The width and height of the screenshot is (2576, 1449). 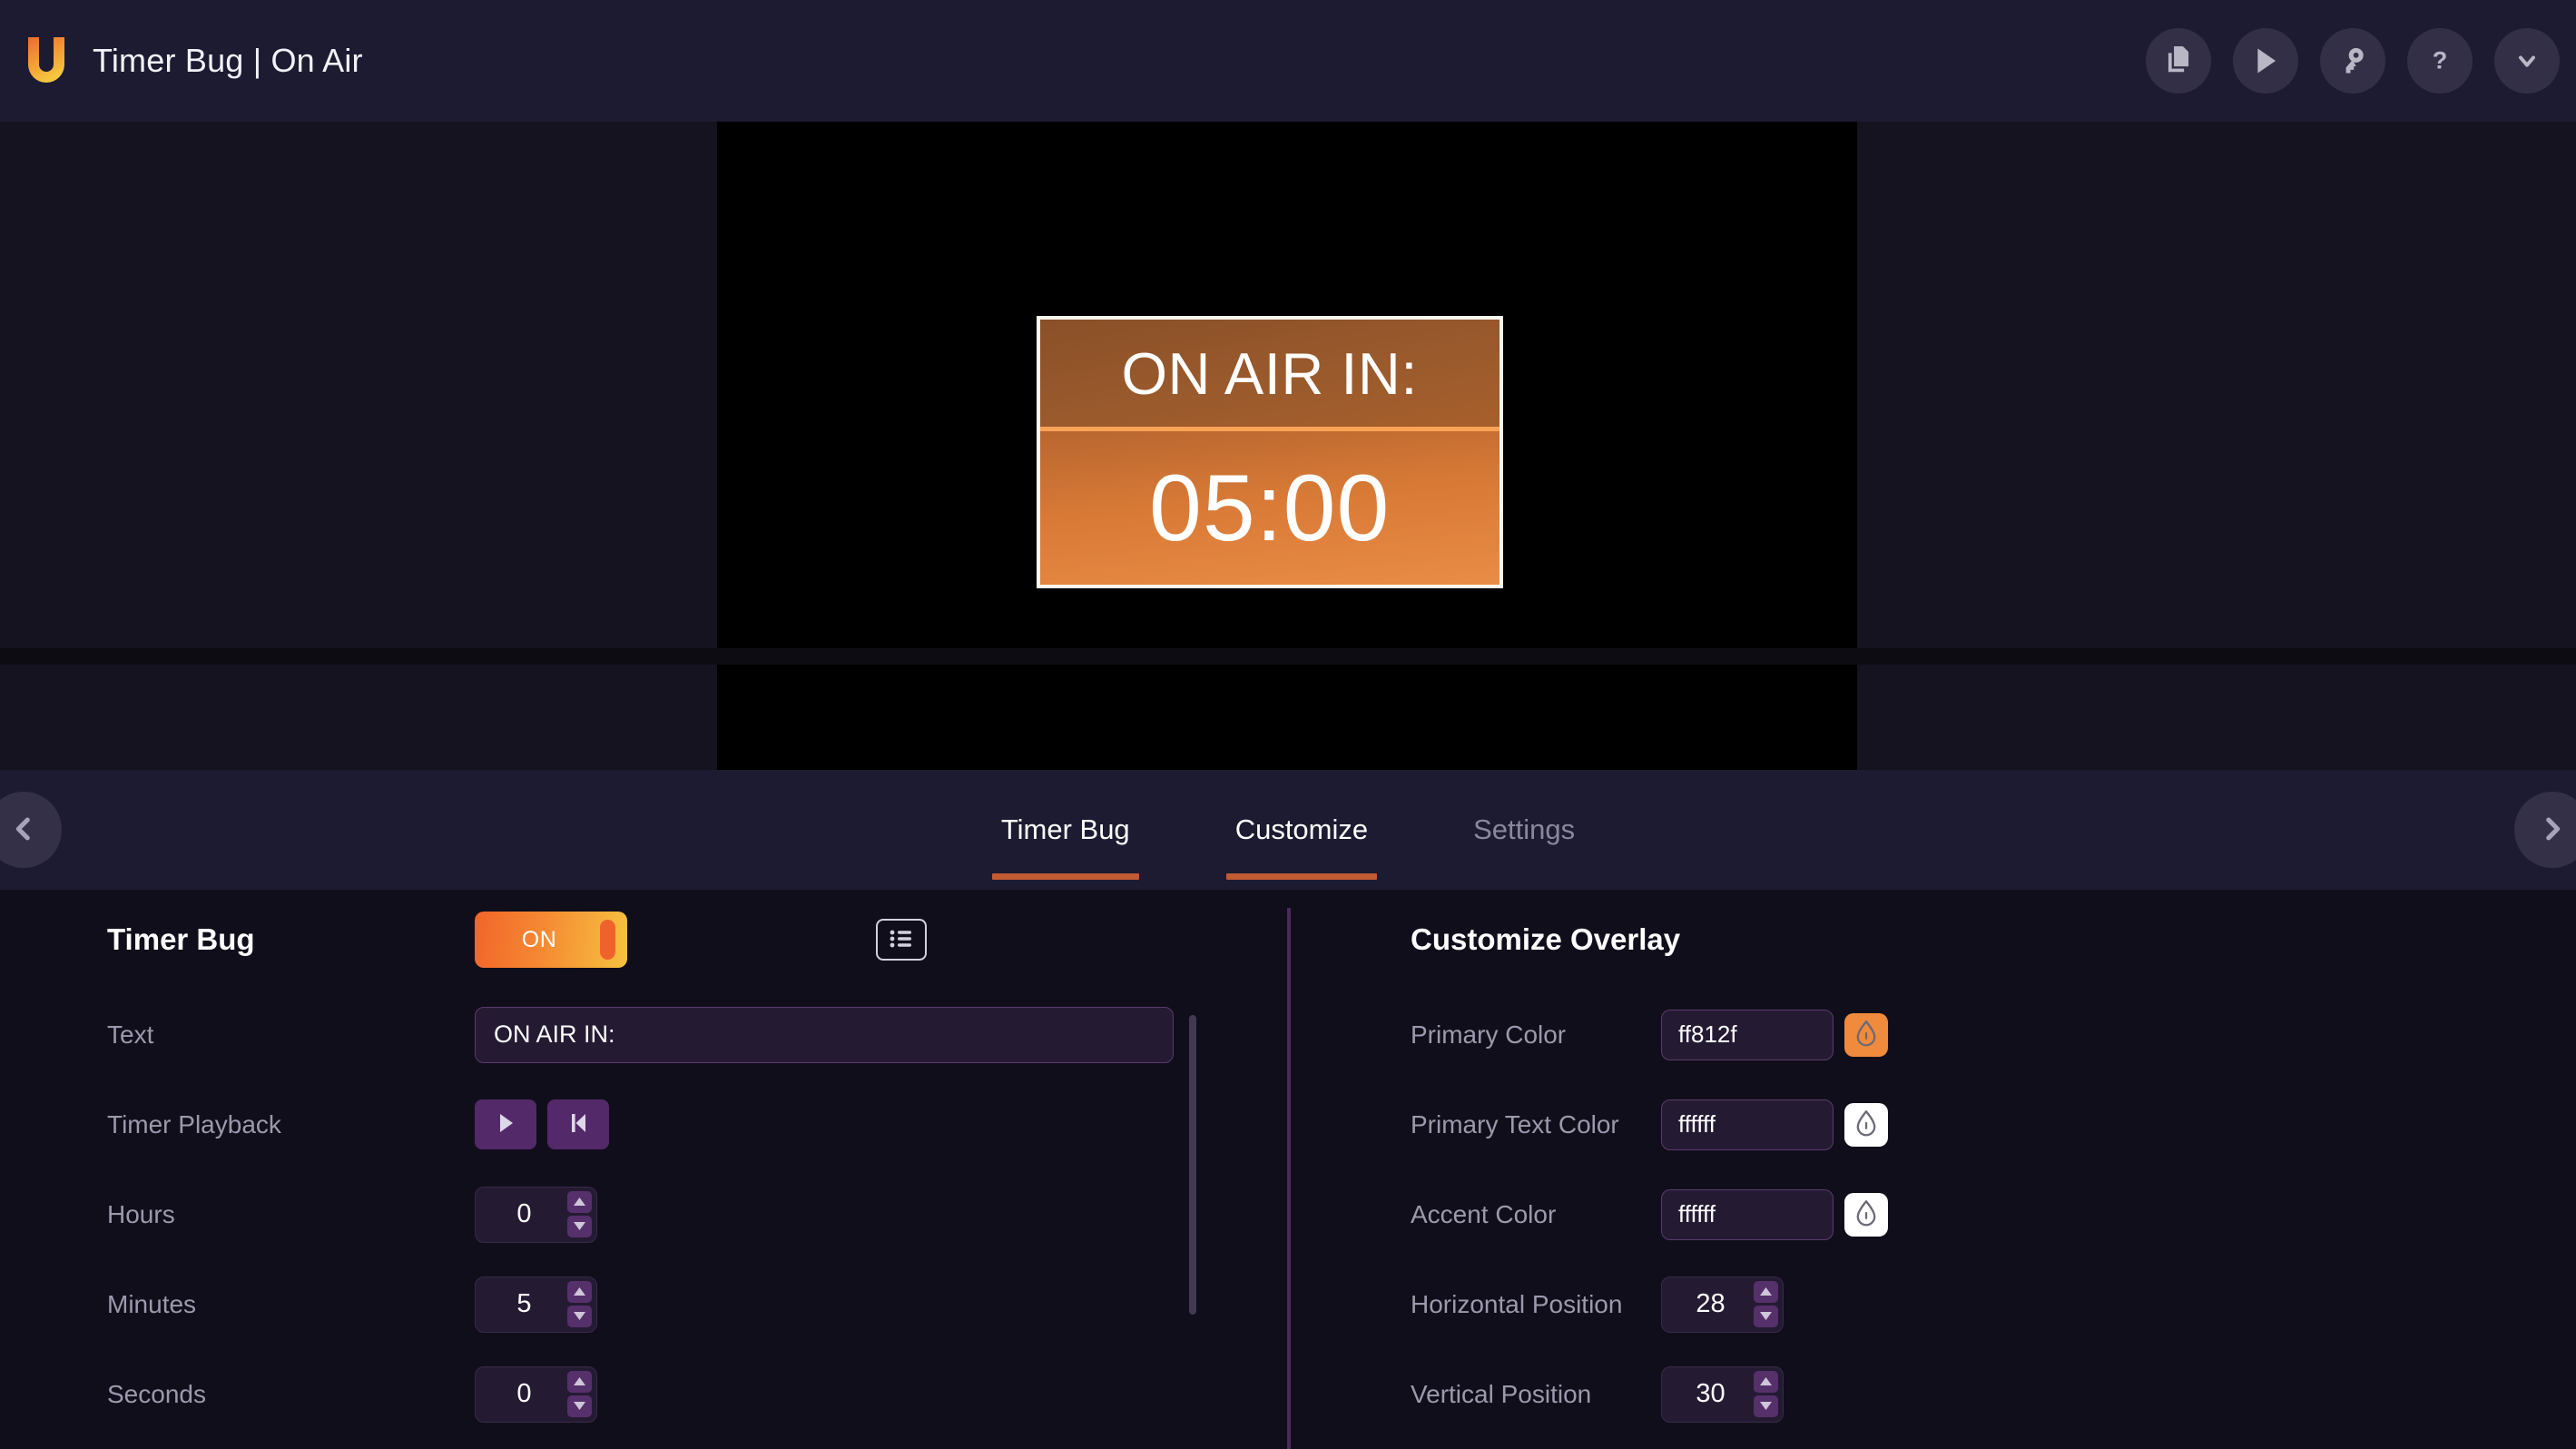 What do you see at coordinates (640, 940) in the screenshot?
I see `timer-bug-header: Timer Bug ON` at bounding box center [640, 940].